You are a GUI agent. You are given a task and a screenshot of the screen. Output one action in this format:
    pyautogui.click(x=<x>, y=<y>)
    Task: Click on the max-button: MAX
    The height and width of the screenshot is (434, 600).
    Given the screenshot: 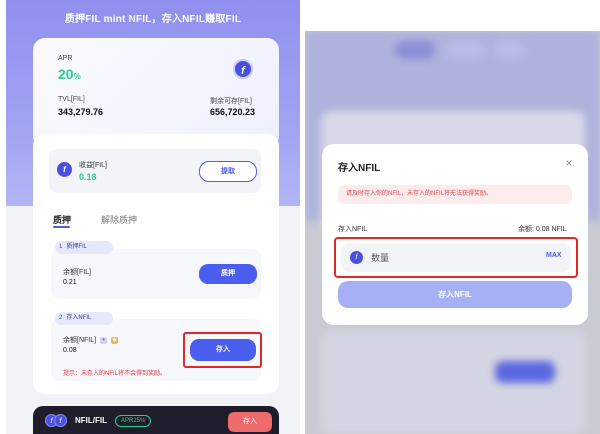 What is the action you would take?
    pyautogui.click(x=554, y=255)
    